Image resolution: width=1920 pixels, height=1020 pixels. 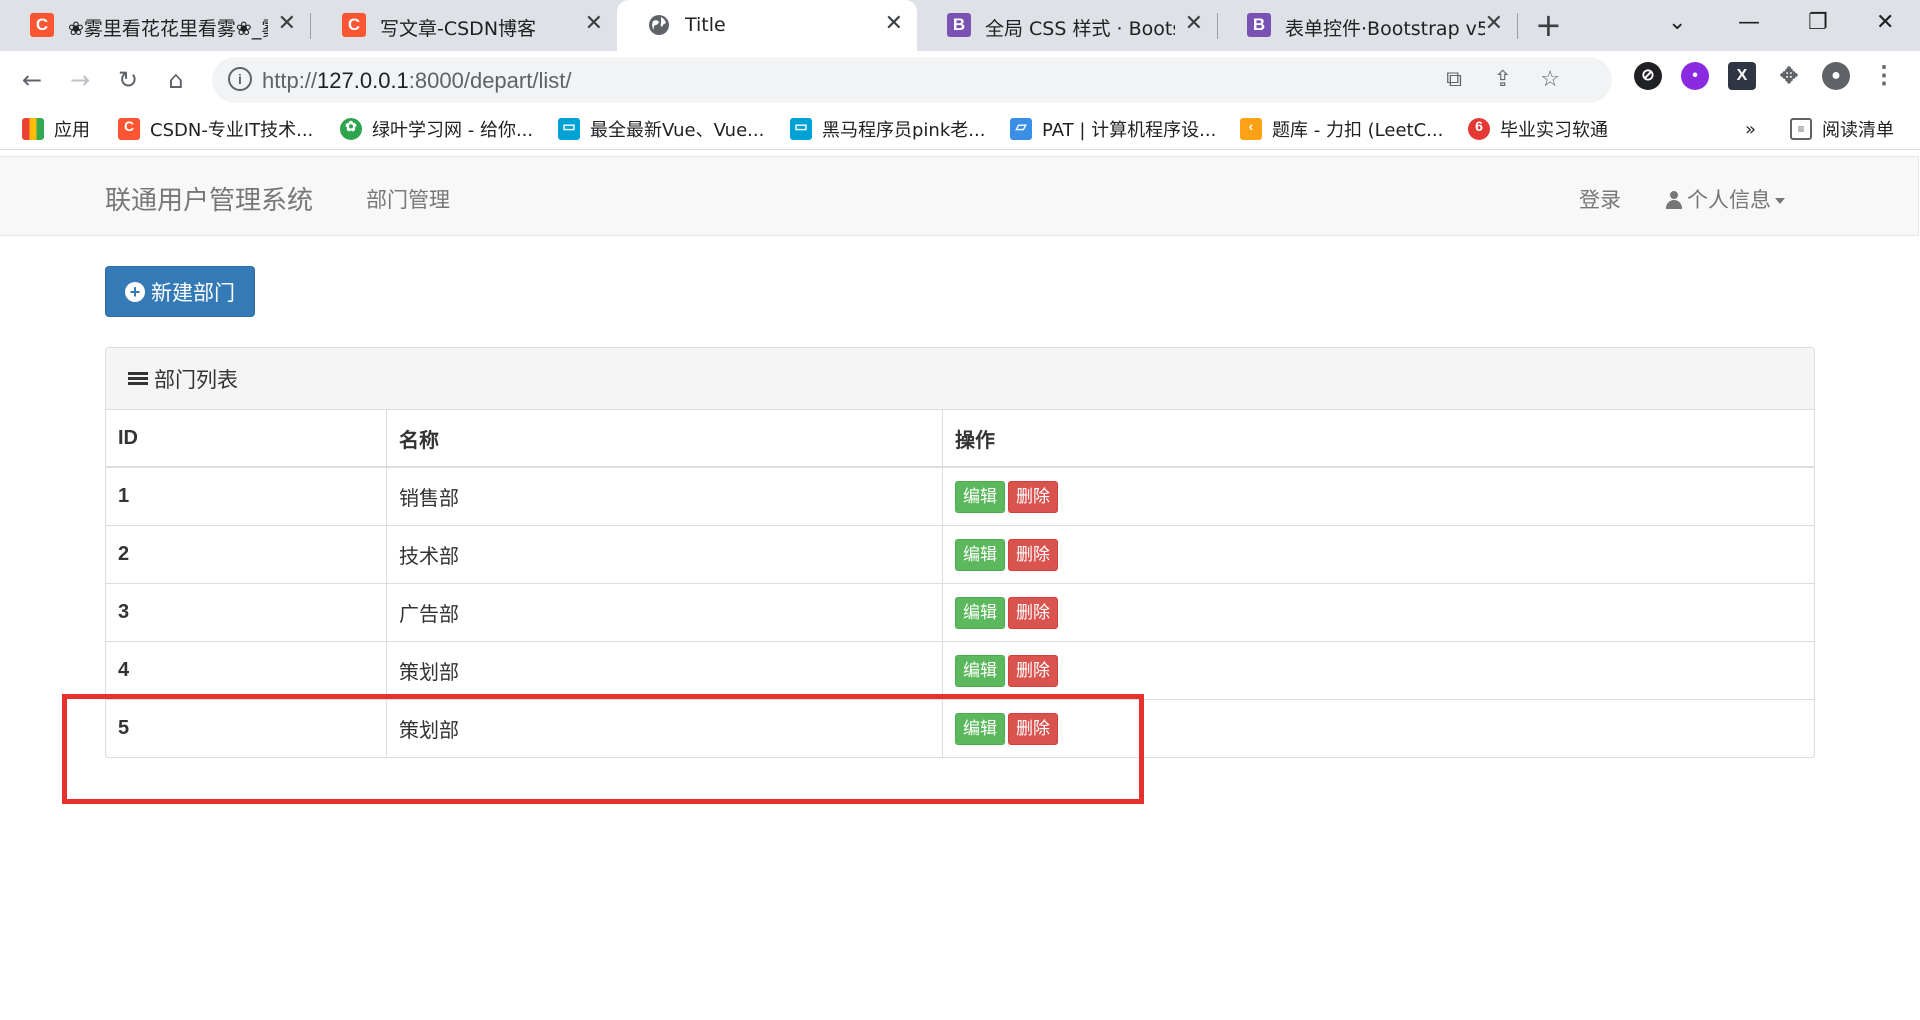 What do you see at coordinates (664, 439) in the screenshot?
I see `column-header-name: 名称` at bounding box center [664, 439].